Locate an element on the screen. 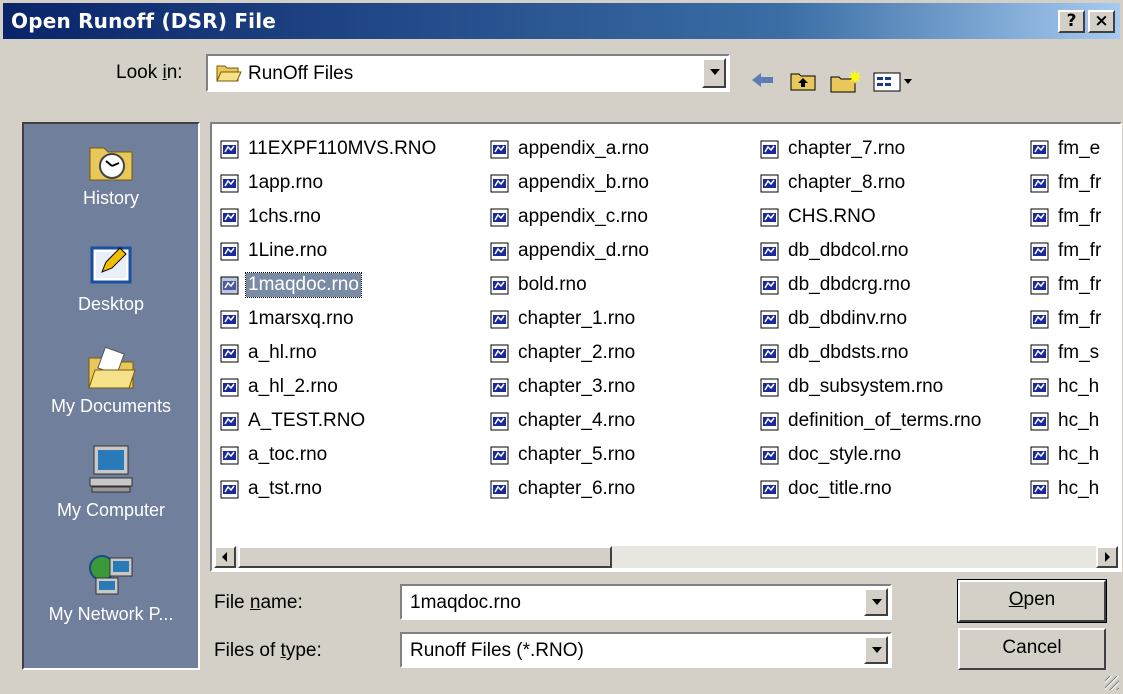 The image size is (1123, 694). list-item: chapter_4.rno is located at coordinates (621, 423).